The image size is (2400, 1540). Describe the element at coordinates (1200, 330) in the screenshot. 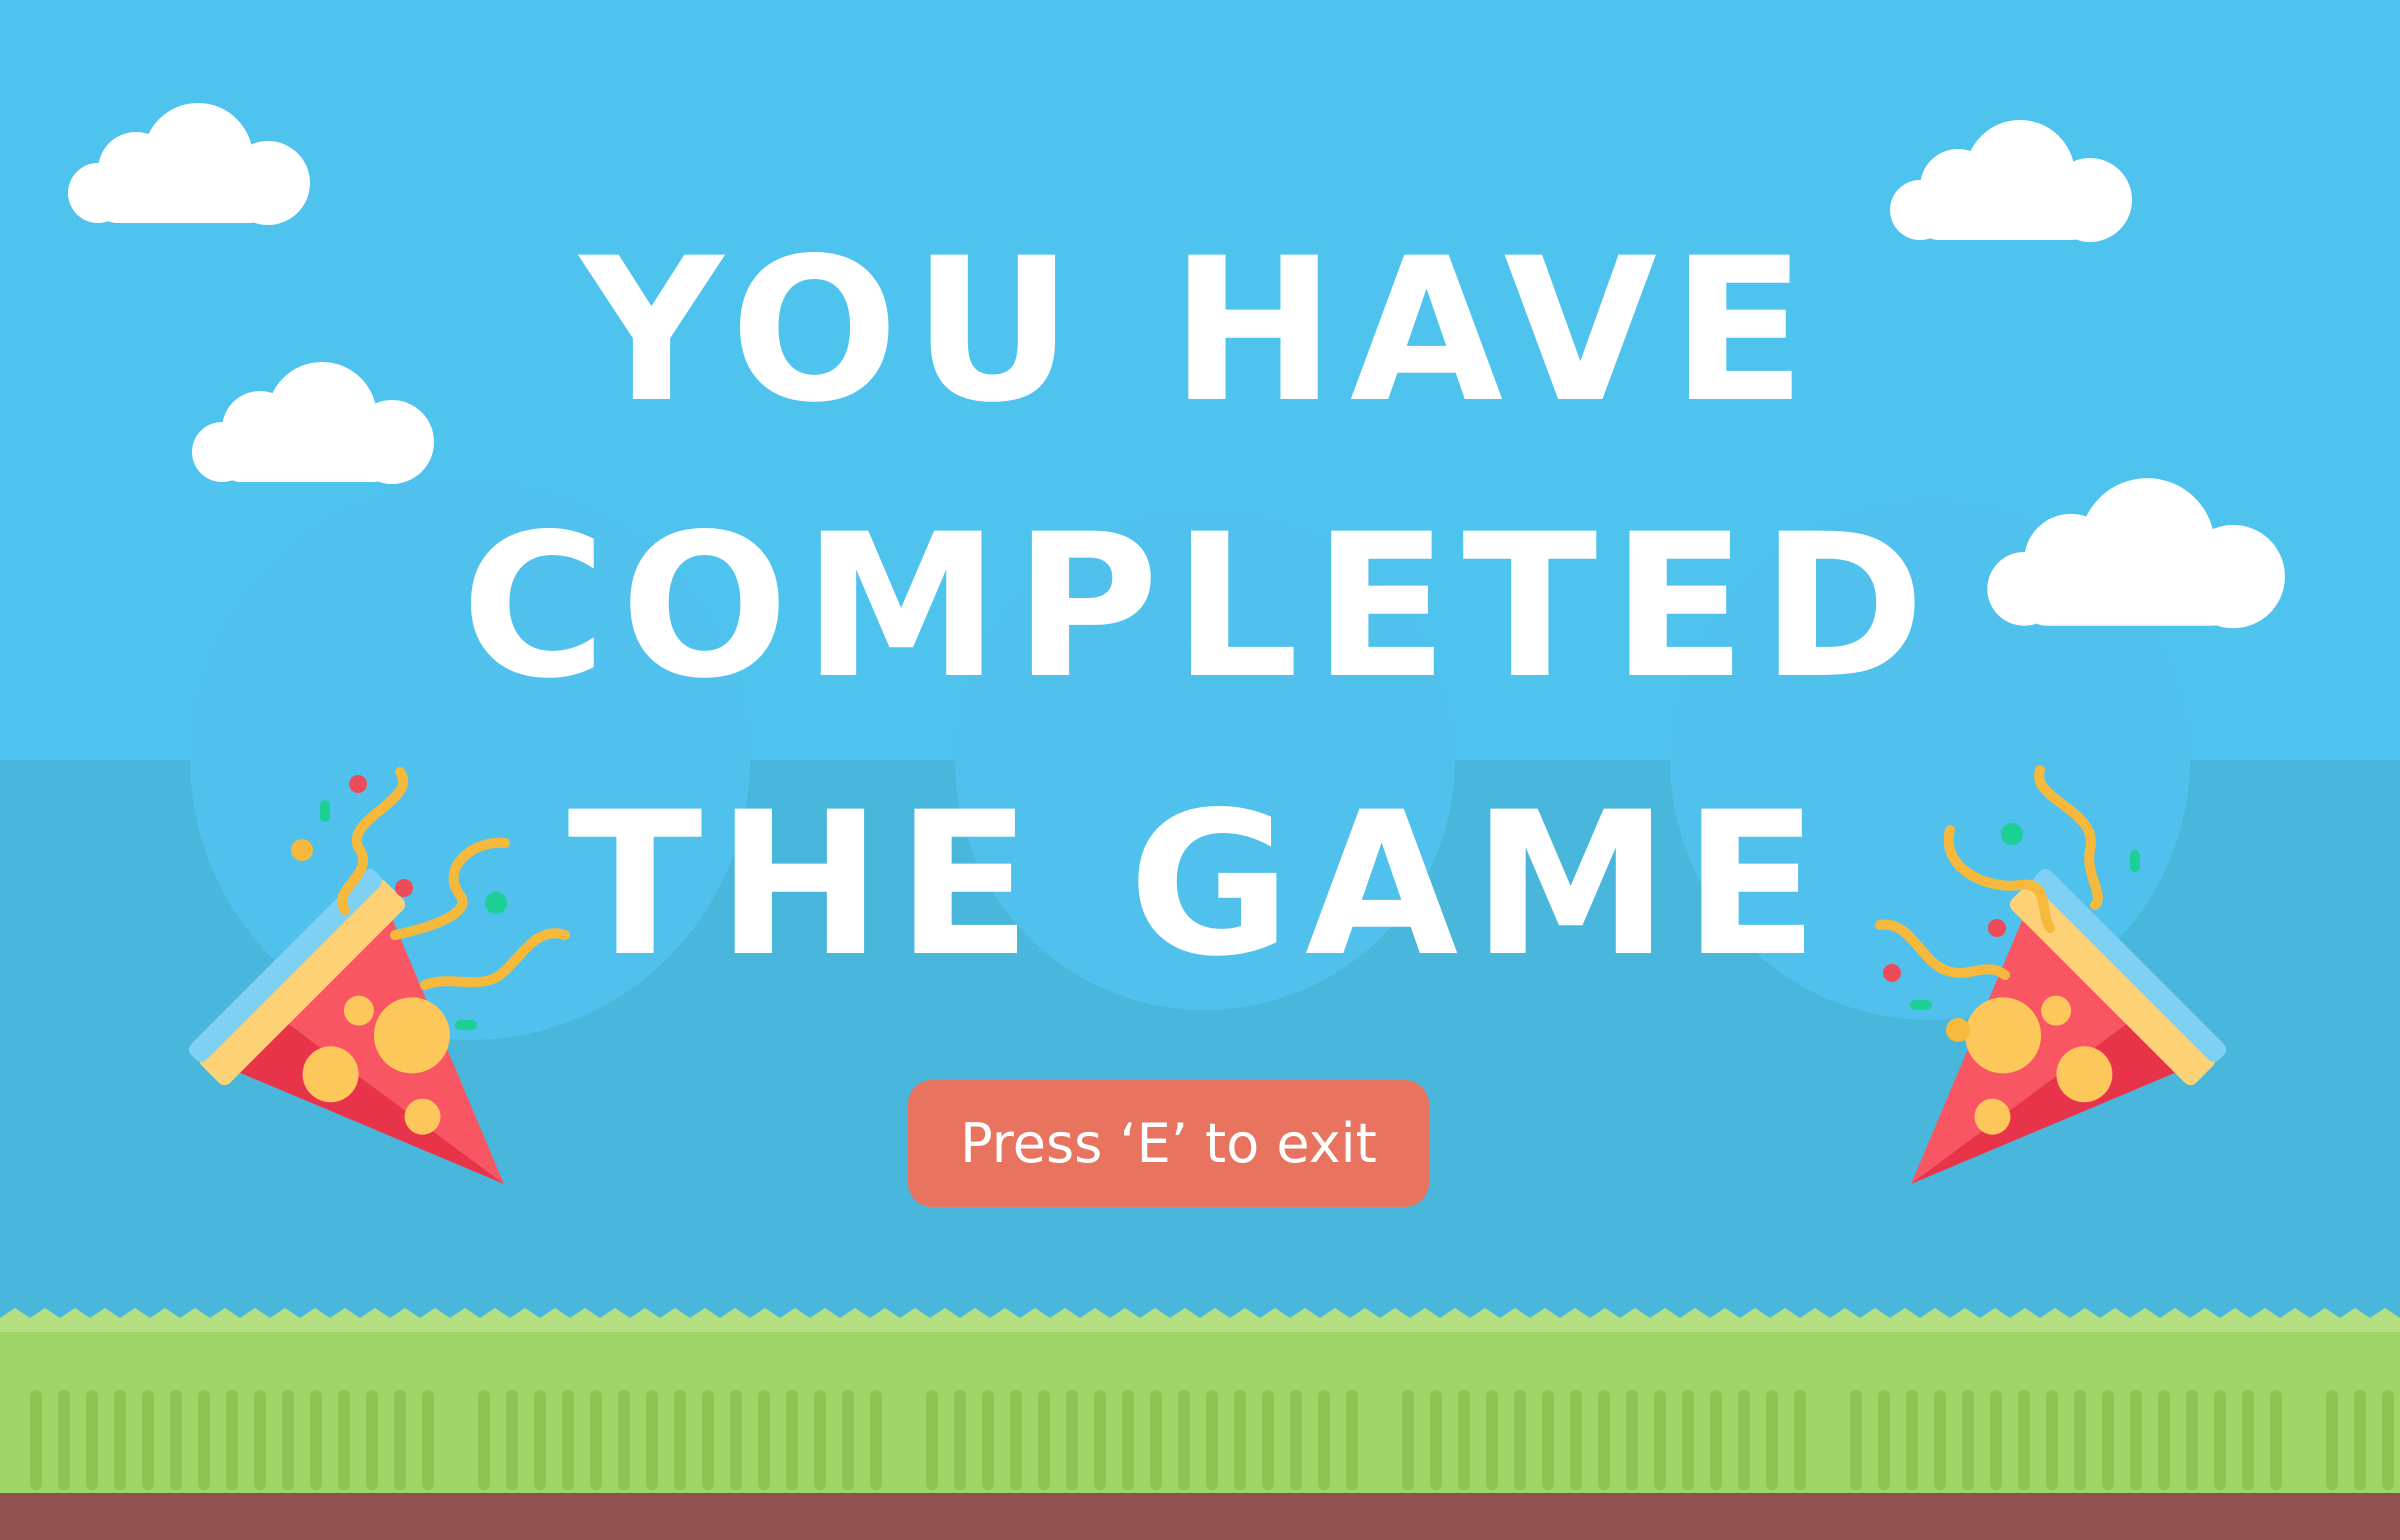

I see `title-line-1: YOU HAVE` at that location.